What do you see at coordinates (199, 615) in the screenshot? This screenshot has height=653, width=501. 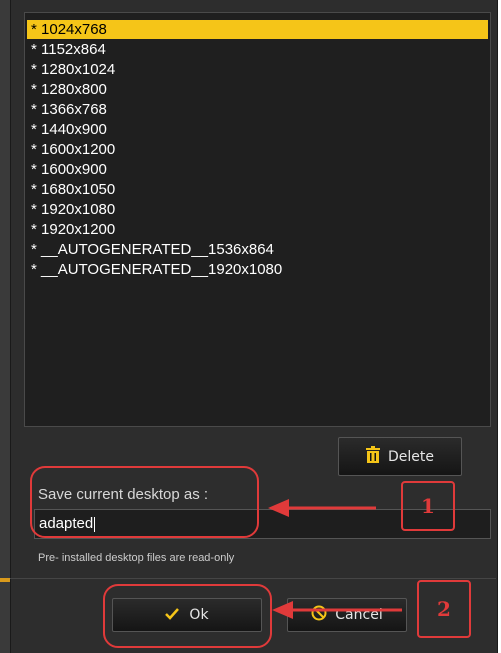 I see `ok-button-label: Ok` at bounding box center [199, 615].